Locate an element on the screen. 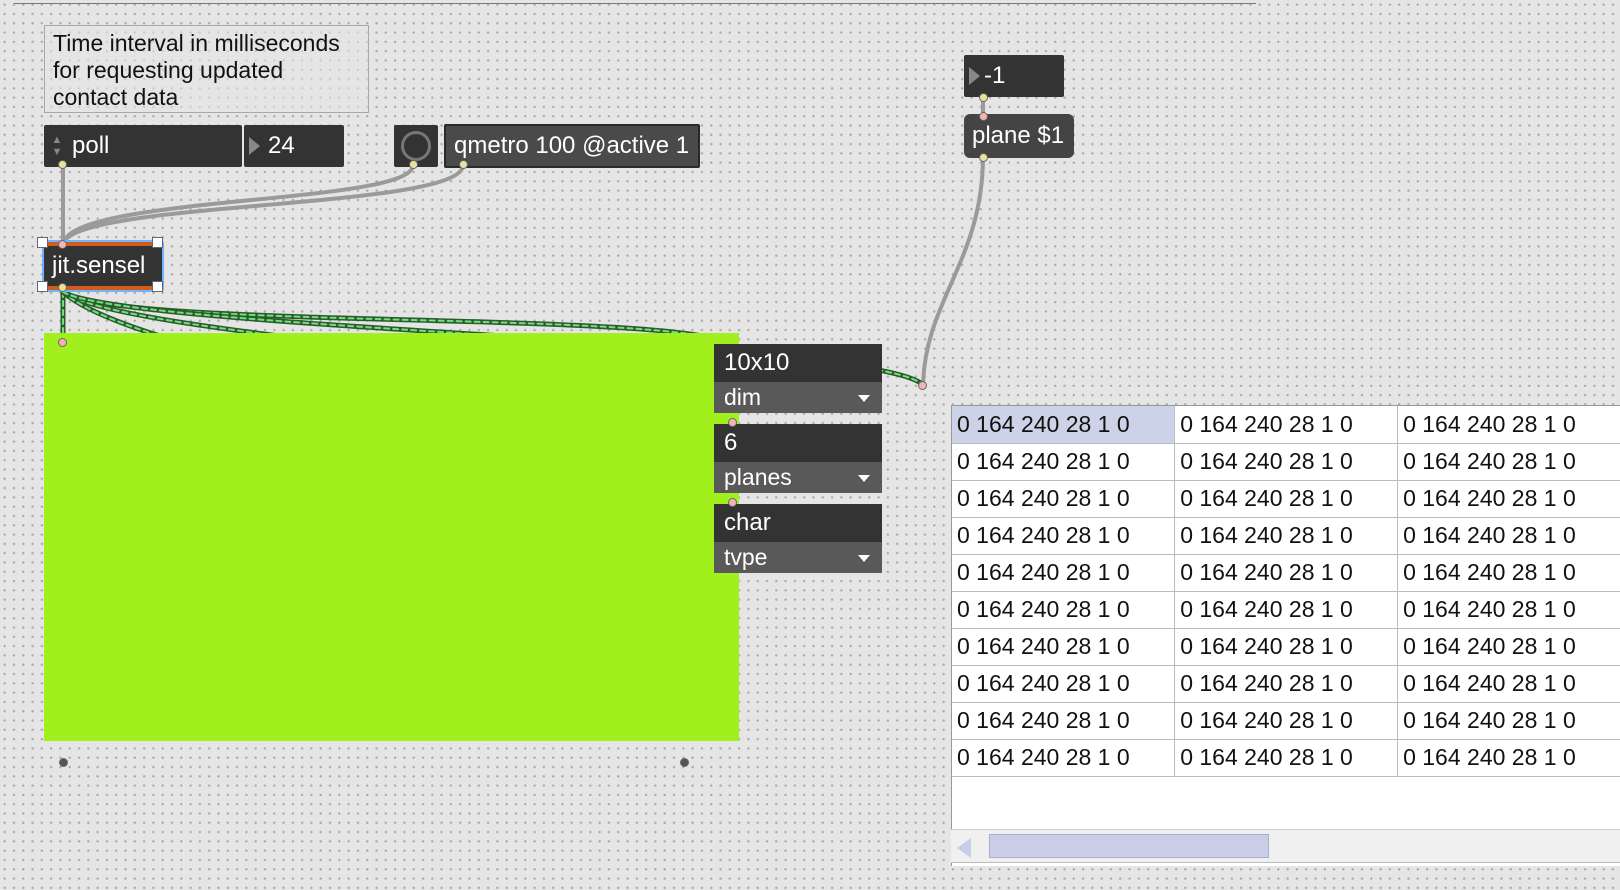 This screenshot has width=1620, height=890. attrui-type-value: char is located at coordinates (798, 523).